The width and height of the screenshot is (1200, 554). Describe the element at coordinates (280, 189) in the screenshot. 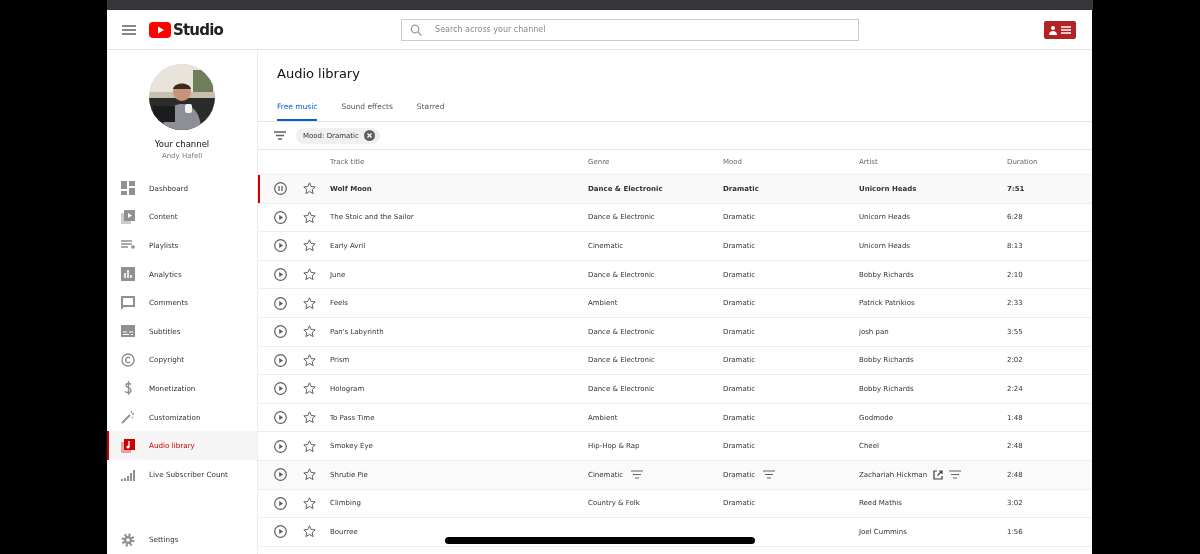

I see `pause-icon` at that location.